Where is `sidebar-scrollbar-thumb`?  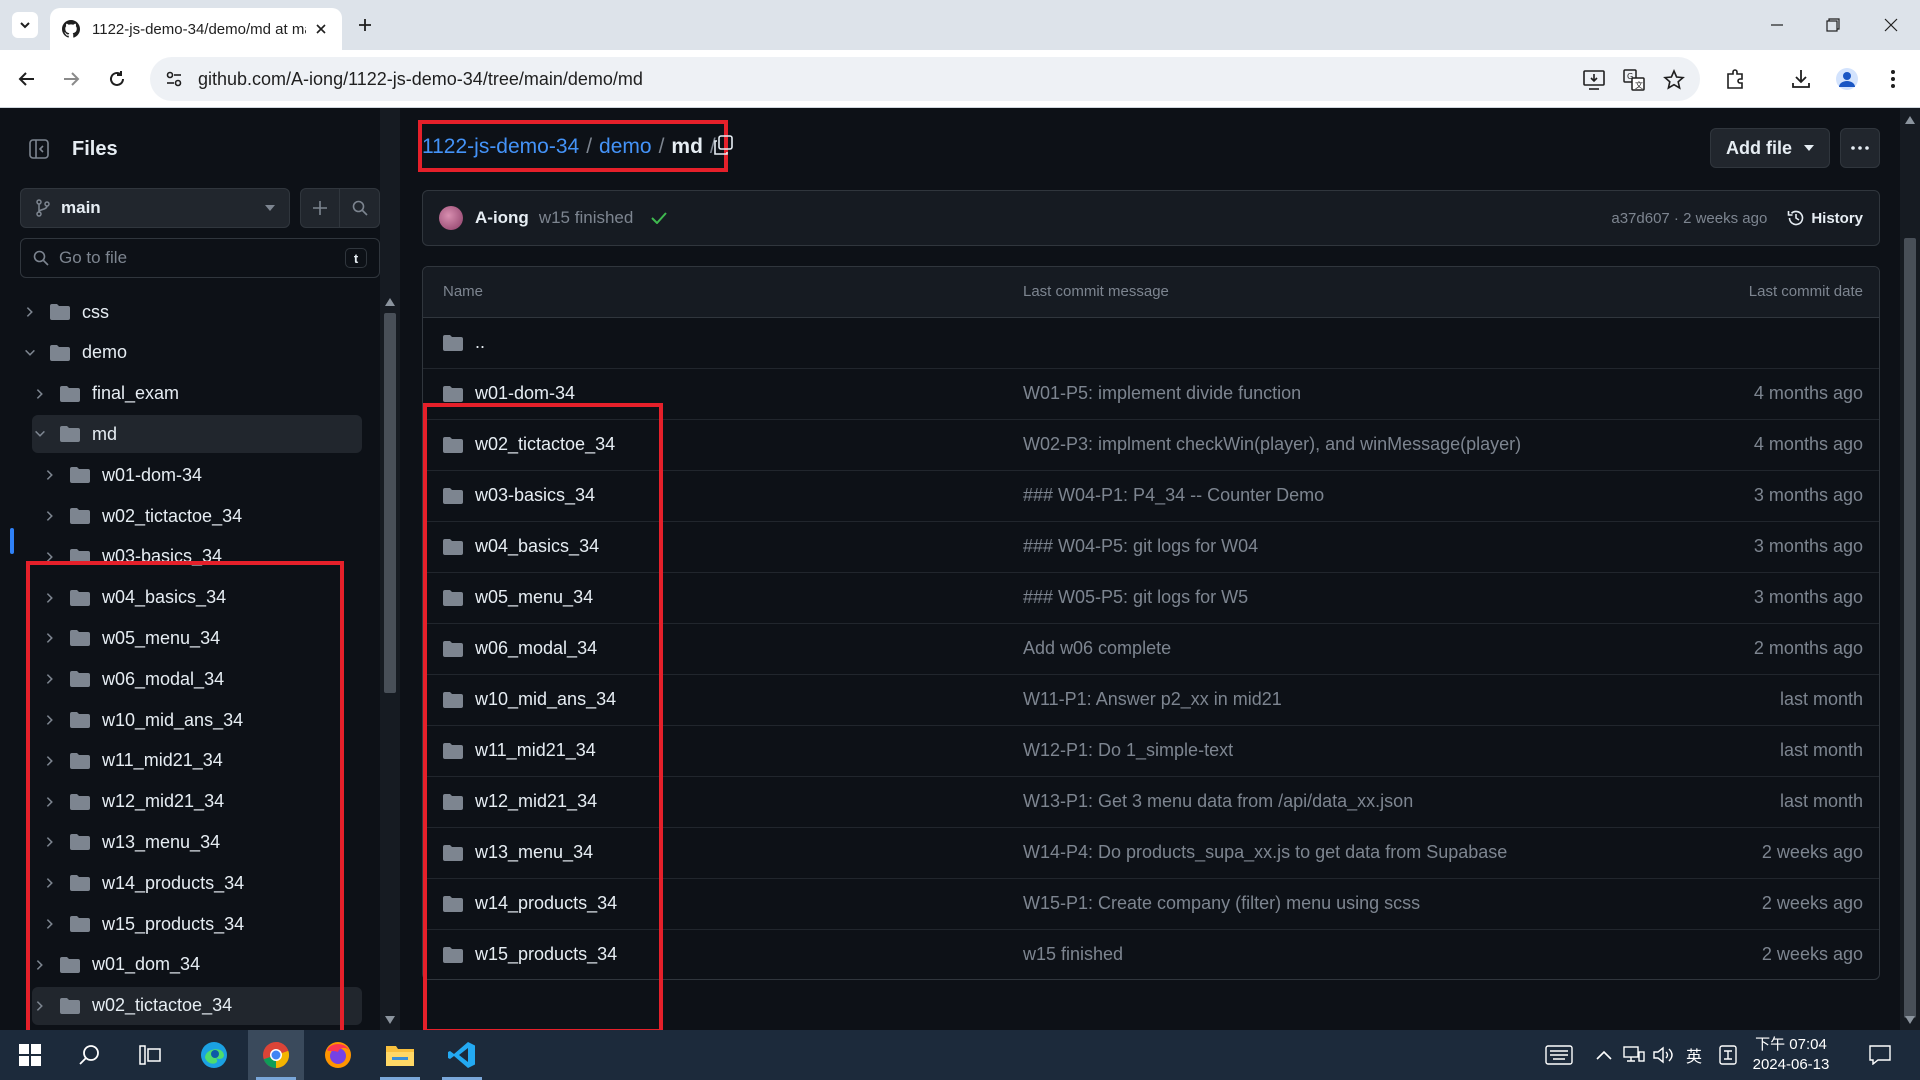
sidebar-scrollbar-thumb is located at coordinates (390, 503).